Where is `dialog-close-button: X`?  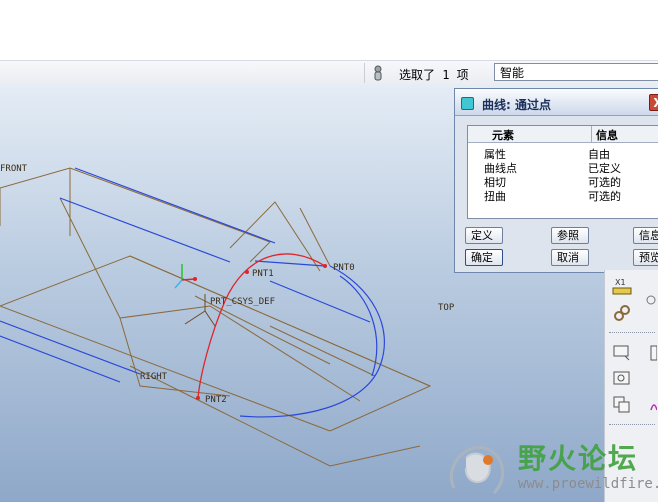
dialog-close-button: X is located at coordinates (653, 102).